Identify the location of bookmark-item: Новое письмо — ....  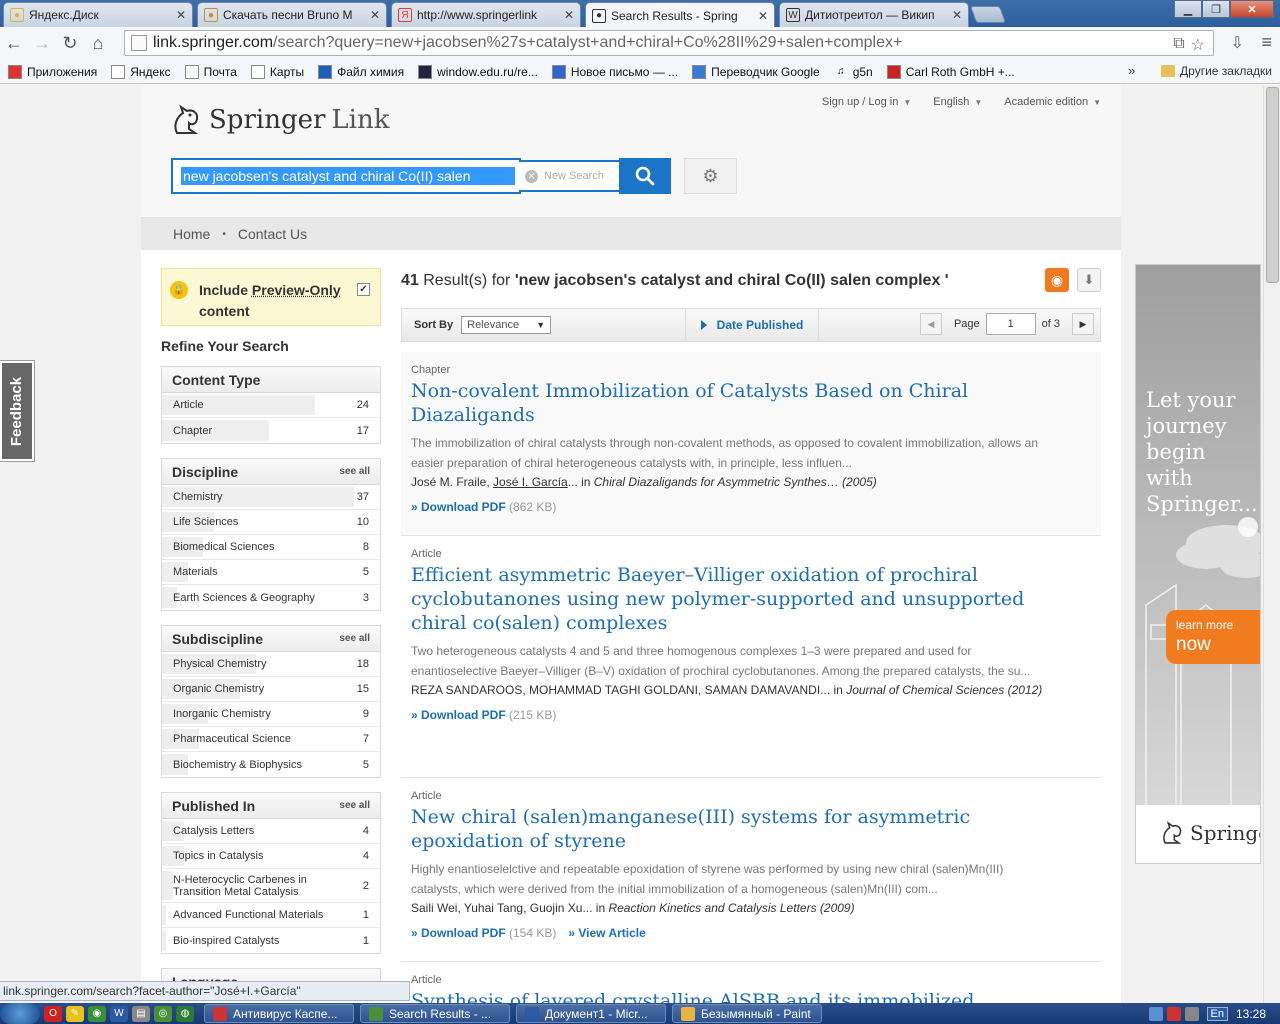
(614, 71).